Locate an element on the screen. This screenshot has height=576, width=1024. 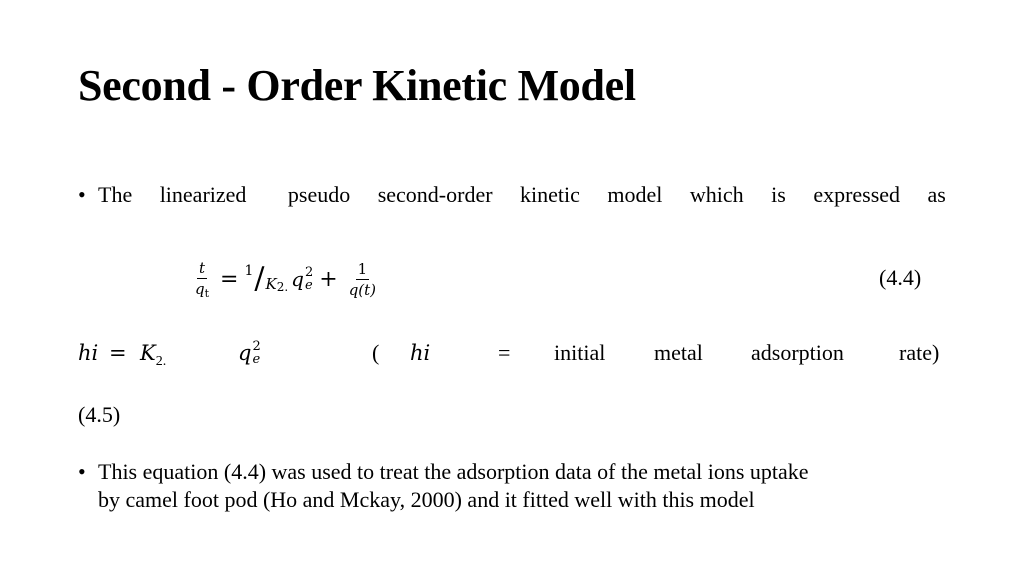
k2-symbol: K2. is located at coordinates (153, 355).